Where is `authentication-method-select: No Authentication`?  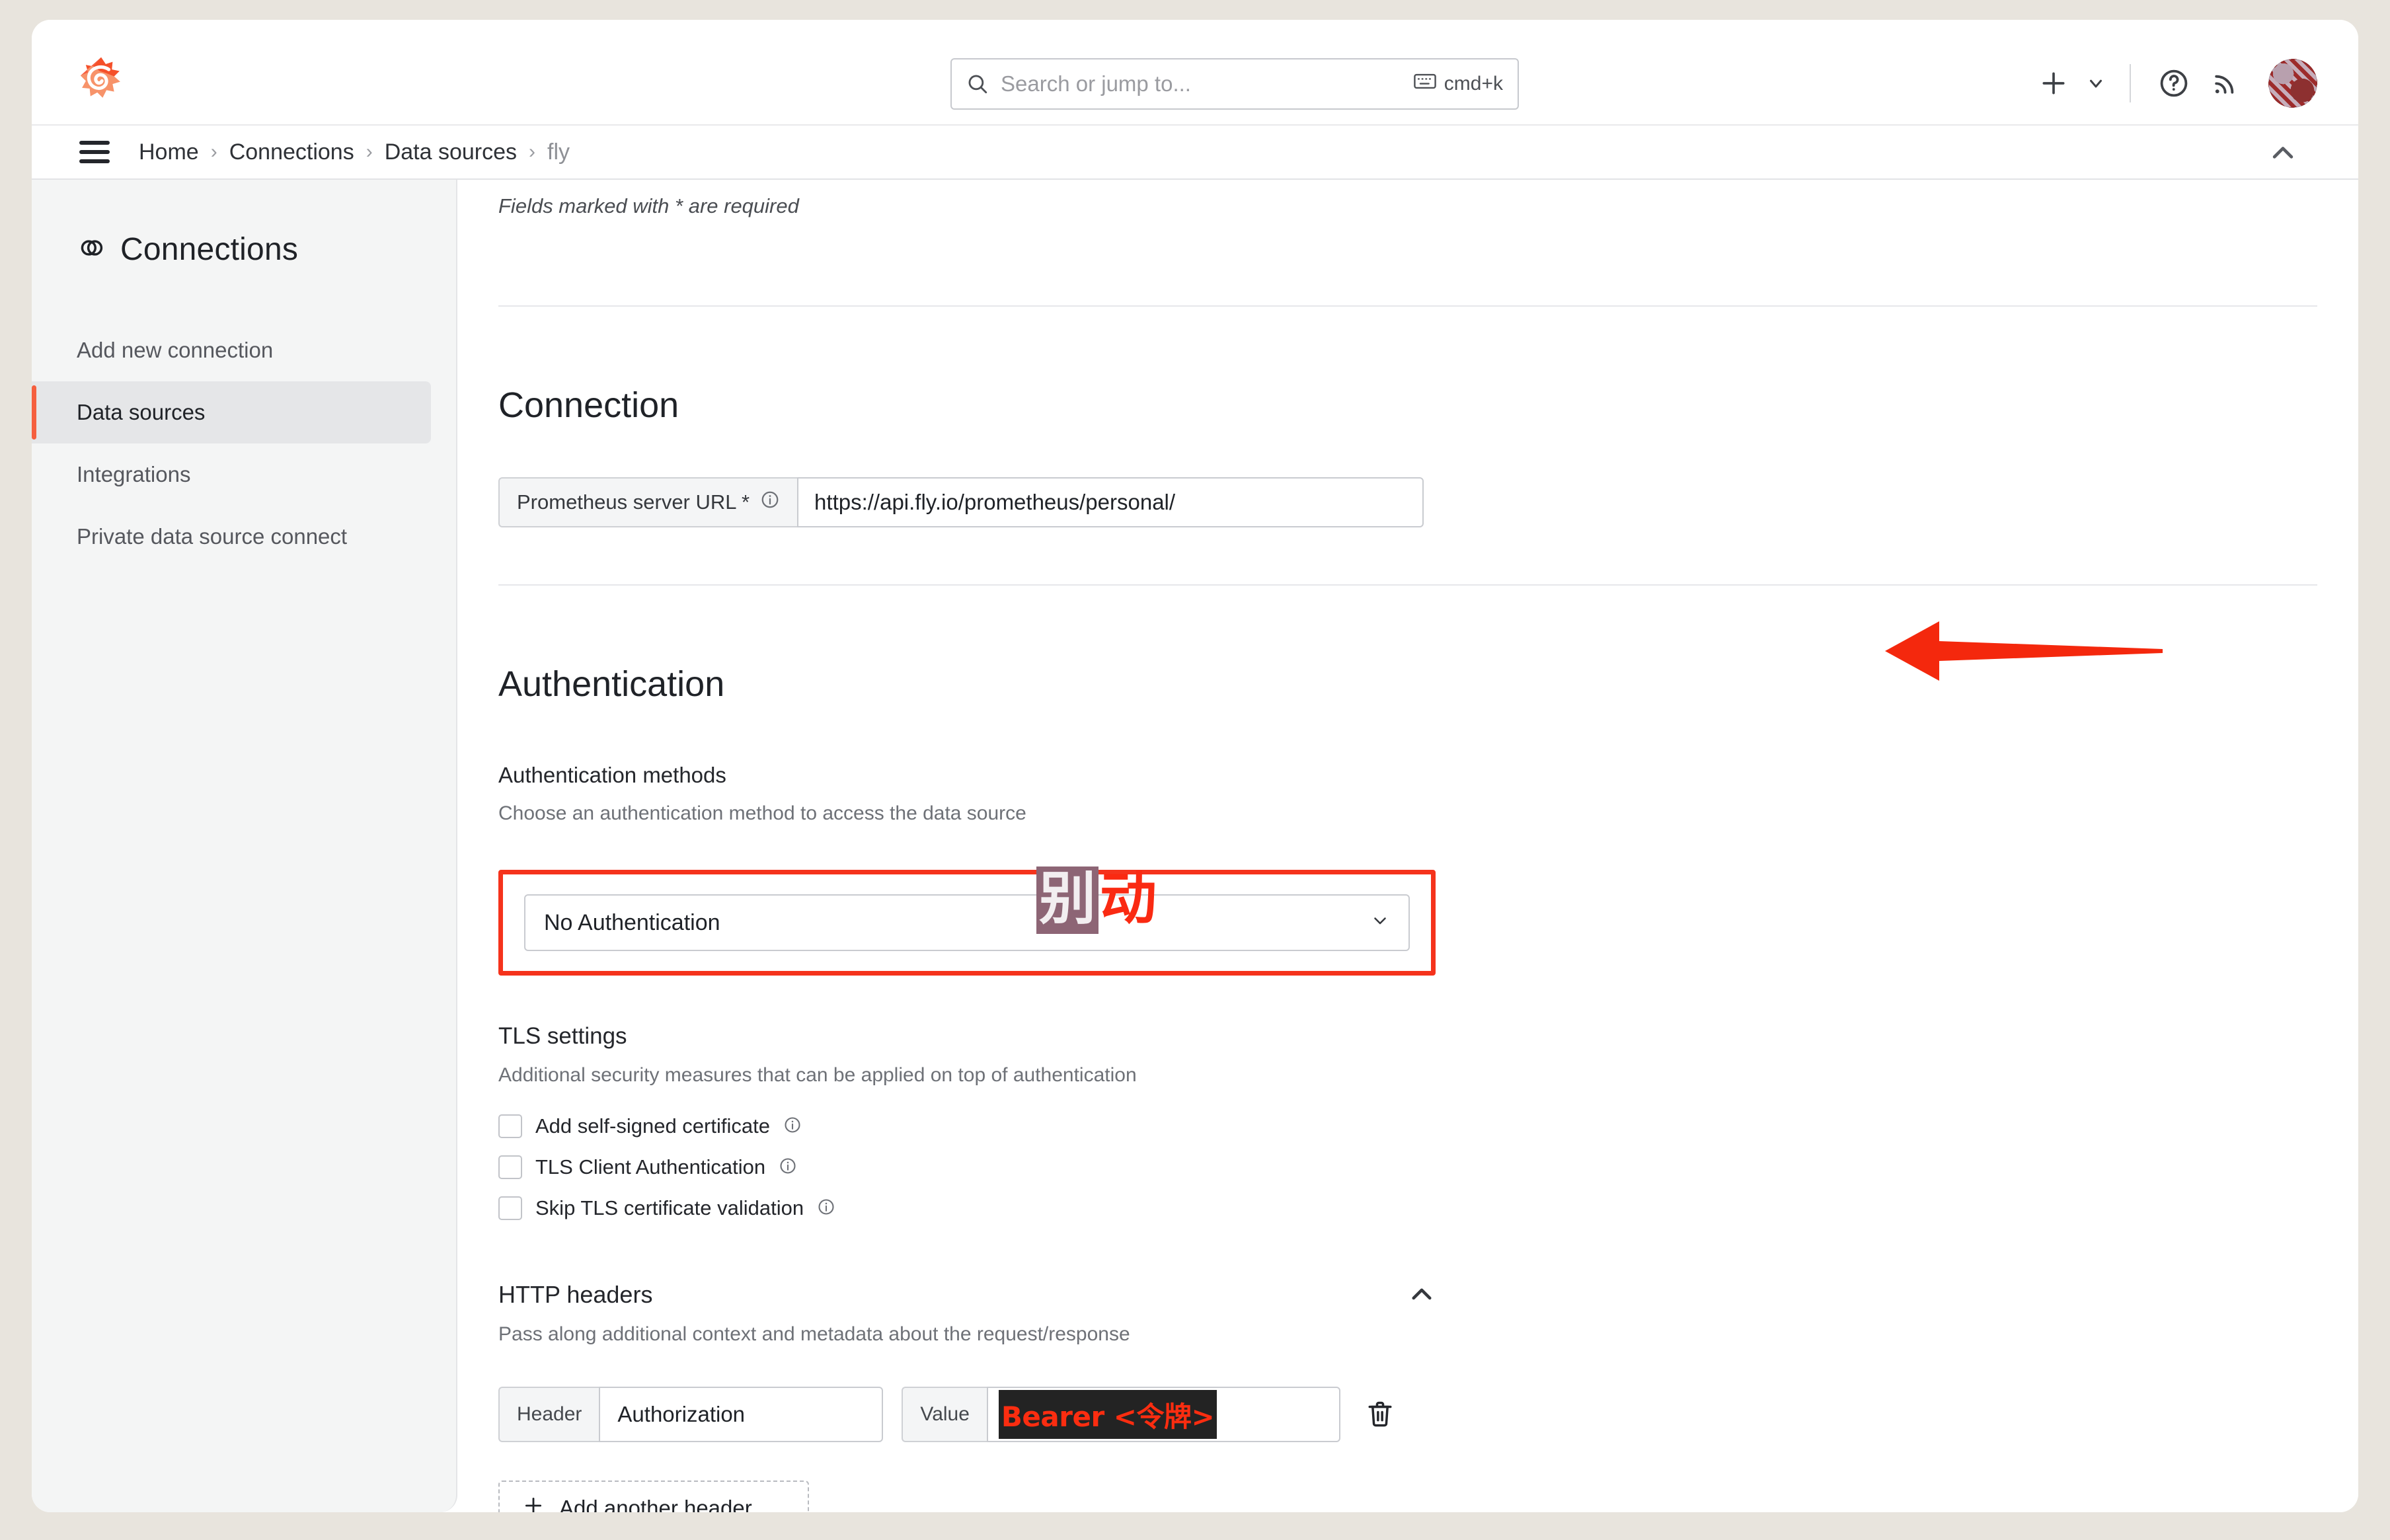 authentication-method-select: No Authentication is located at coordinates (967, 922).